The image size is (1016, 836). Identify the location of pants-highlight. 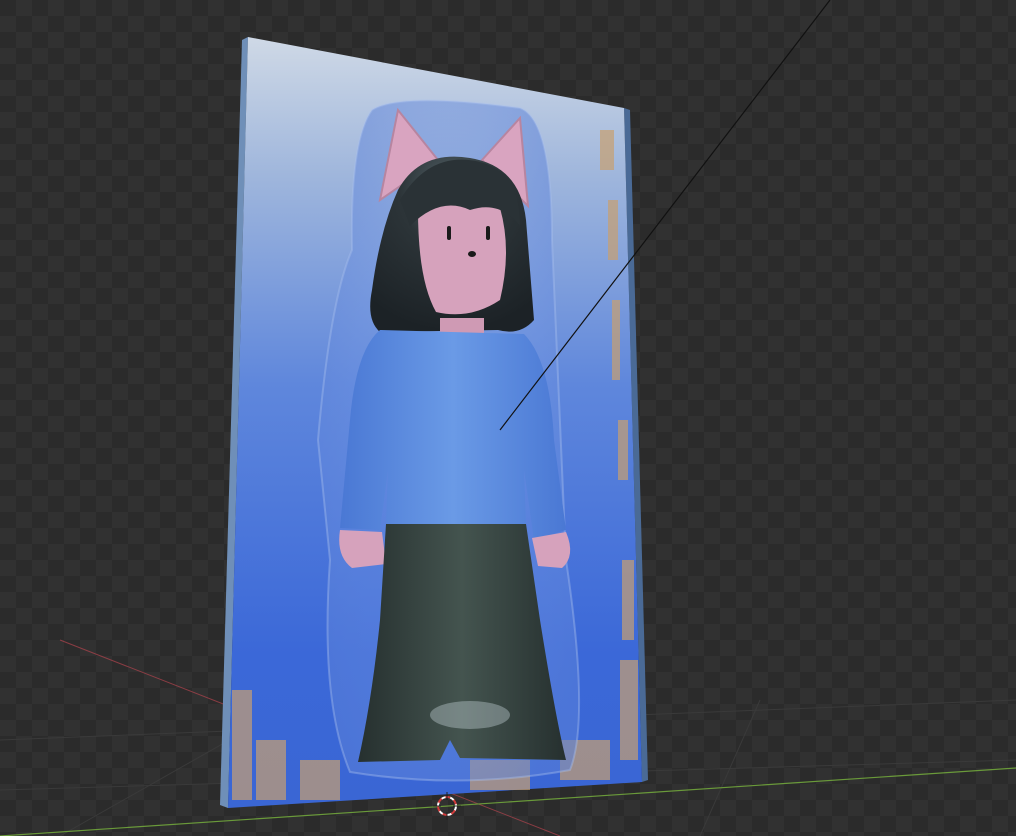
(470, 715).